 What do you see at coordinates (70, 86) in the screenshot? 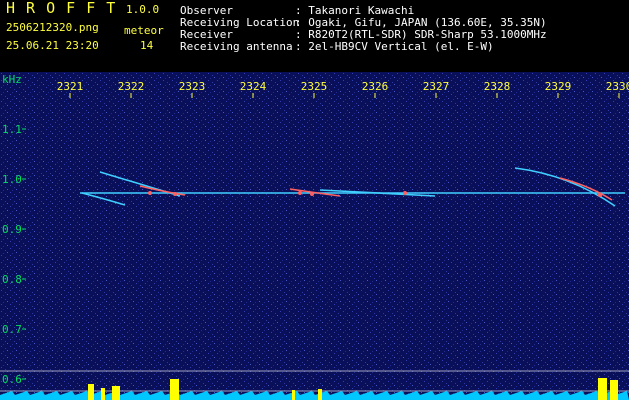
I see `time-tick-label: 2321` at bounding box center [70, 86].